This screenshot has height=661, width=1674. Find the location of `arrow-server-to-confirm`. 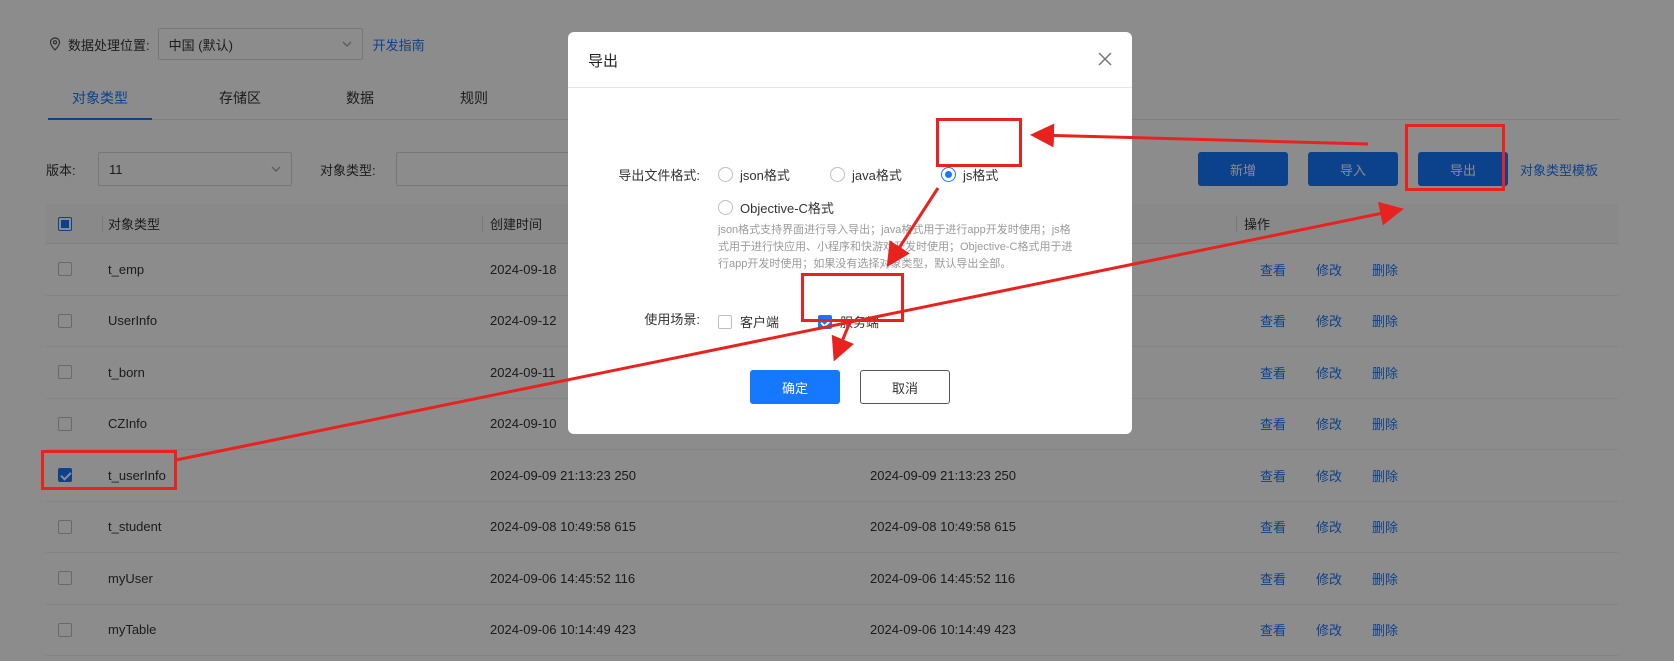

arrow-server-to-confirm is located at coordinates (842, 341).